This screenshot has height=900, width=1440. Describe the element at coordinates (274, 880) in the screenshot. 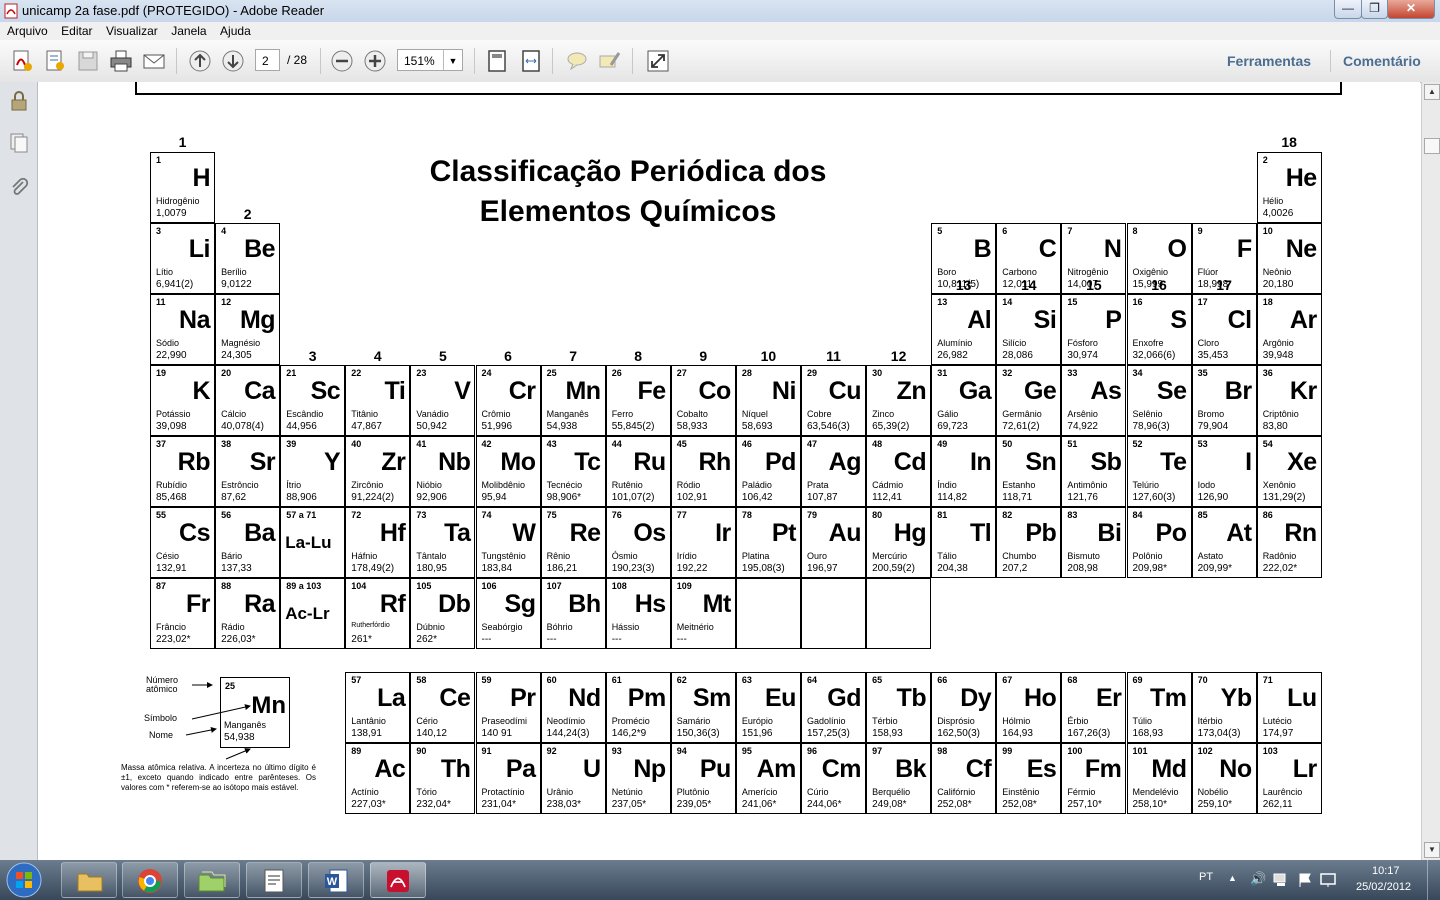

I see `taskbar-notepad` at that location.